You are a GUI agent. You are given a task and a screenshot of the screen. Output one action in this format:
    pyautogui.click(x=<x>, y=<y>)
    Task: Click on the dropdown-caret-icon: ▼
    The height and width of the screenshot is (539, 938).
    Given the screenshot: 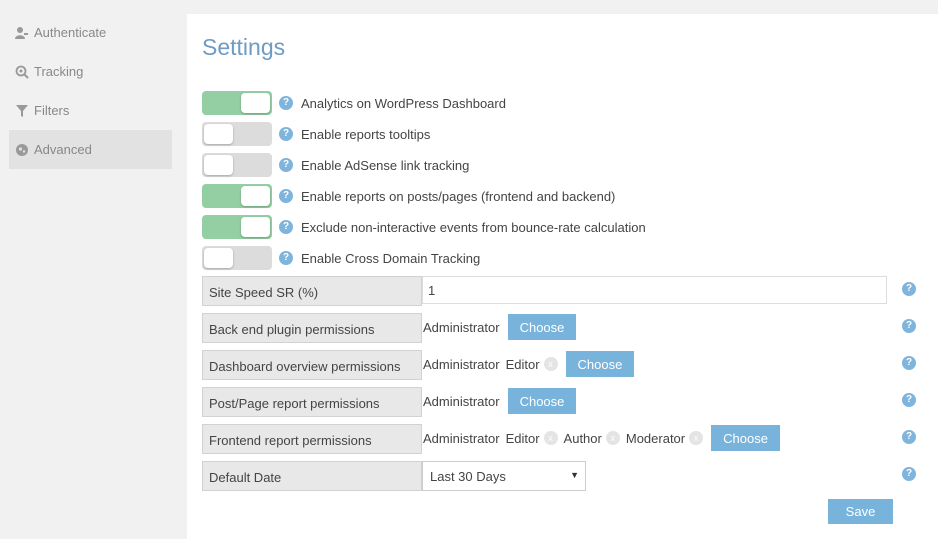 What is the action you would take?
    pyautogui.click(x=574, y=475)
    